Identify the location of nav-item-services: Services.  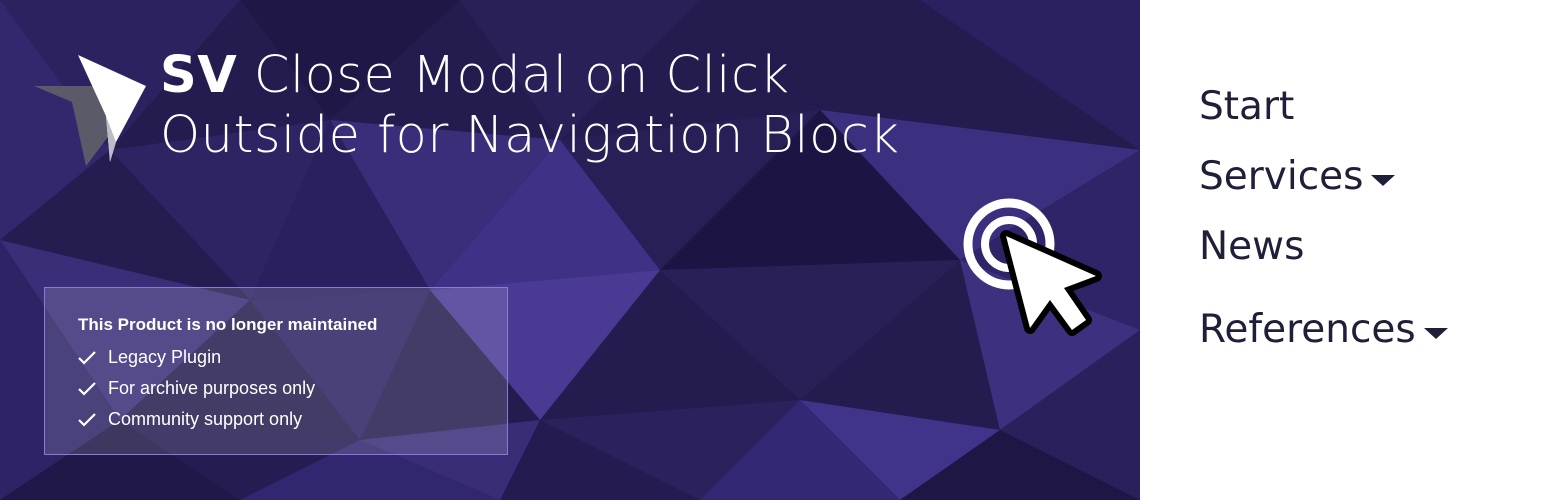
(1297, 176).